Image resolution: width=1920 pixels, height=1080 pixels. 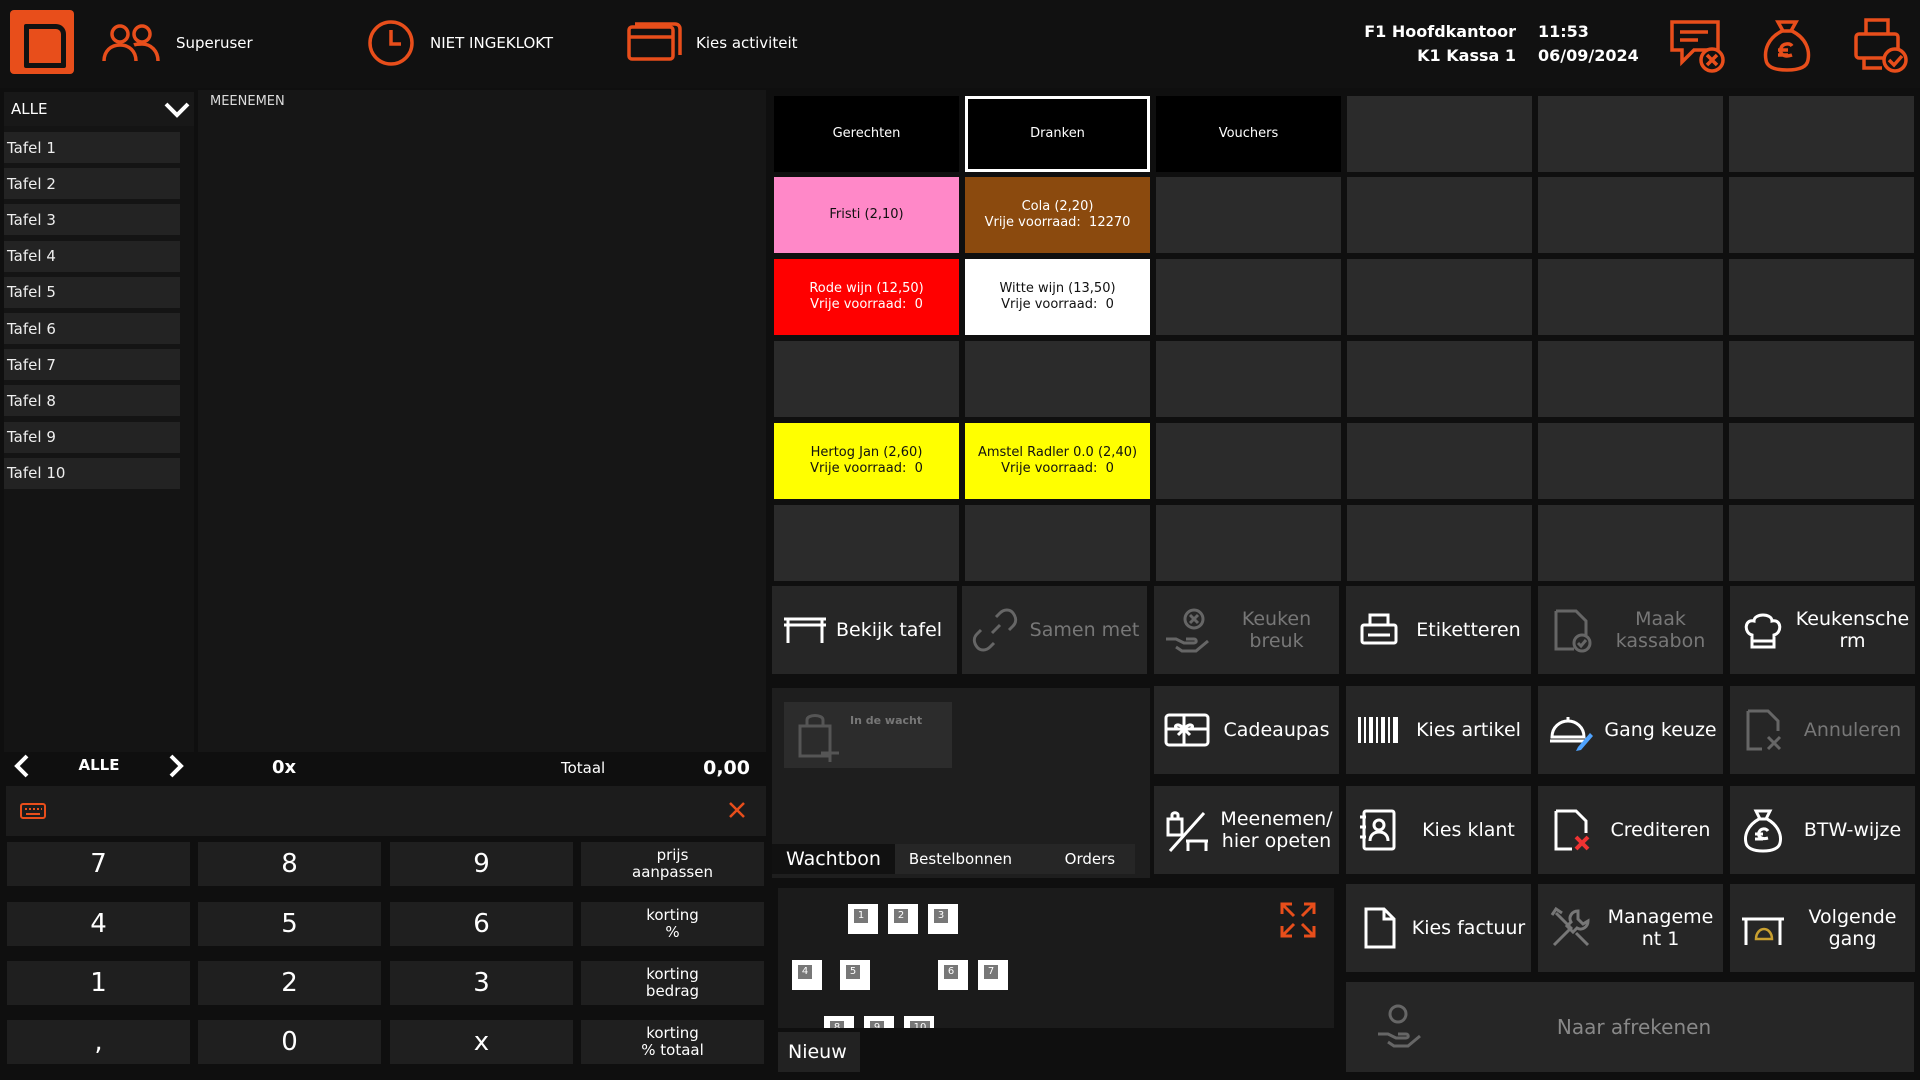 What do you see at coordinates (481, 983) in the screenshot?
I see `keypad-key: 3` at bounding box center [481, 983].